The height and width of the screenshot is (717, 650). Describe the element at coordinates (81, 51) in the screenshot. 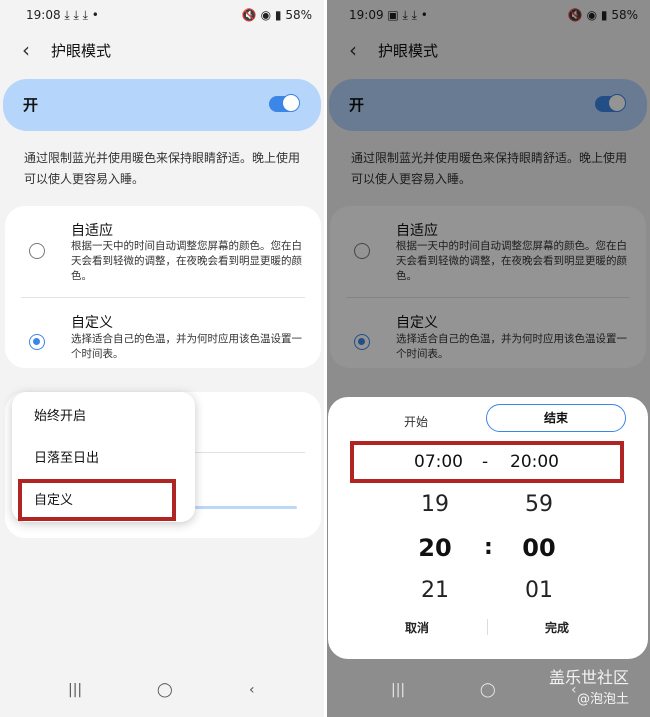

I see `page-title: 护眼模式` at that location.